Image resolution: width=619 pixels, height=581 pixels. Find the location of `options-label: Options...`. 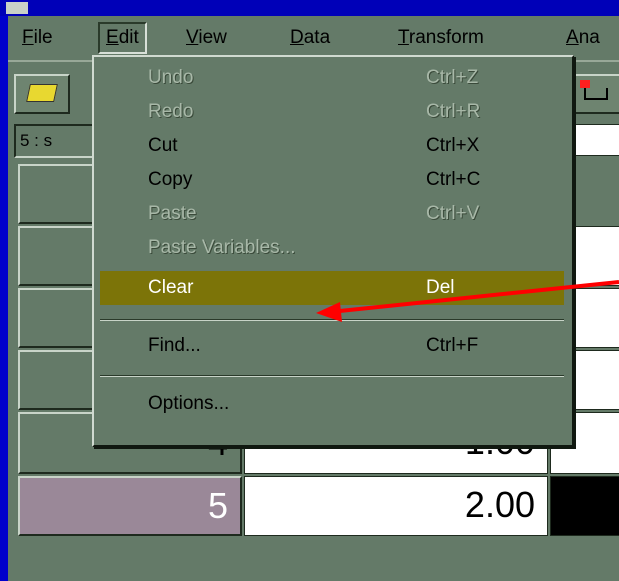

options-label: Options... is located at coordinates (189, 403).